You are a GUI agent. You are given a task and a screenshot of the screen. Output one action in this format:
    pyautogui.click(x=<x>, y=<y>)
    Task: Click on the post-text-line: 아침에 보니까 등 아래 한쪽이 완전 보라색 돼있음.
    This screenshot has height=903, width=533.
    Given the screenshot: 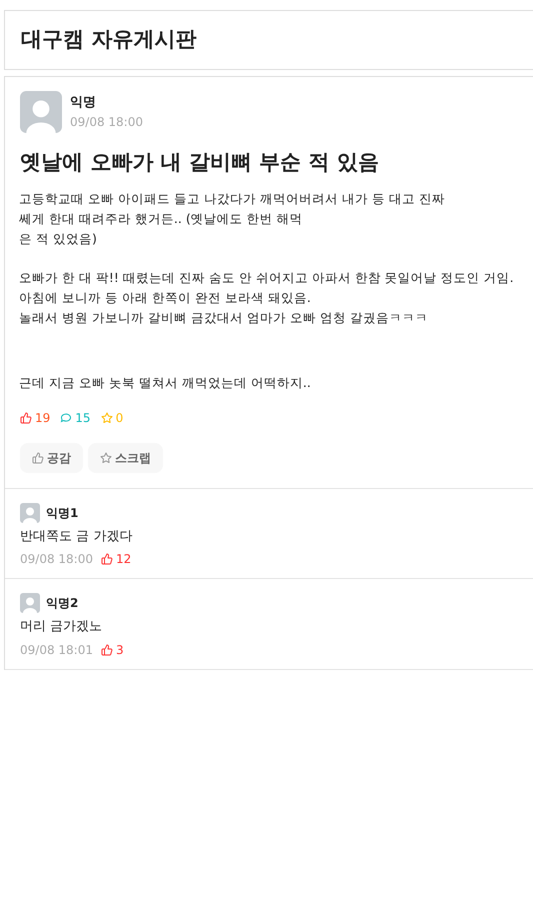 What is the action you would take?
    pyautogui.click(x=165, y=297)
    